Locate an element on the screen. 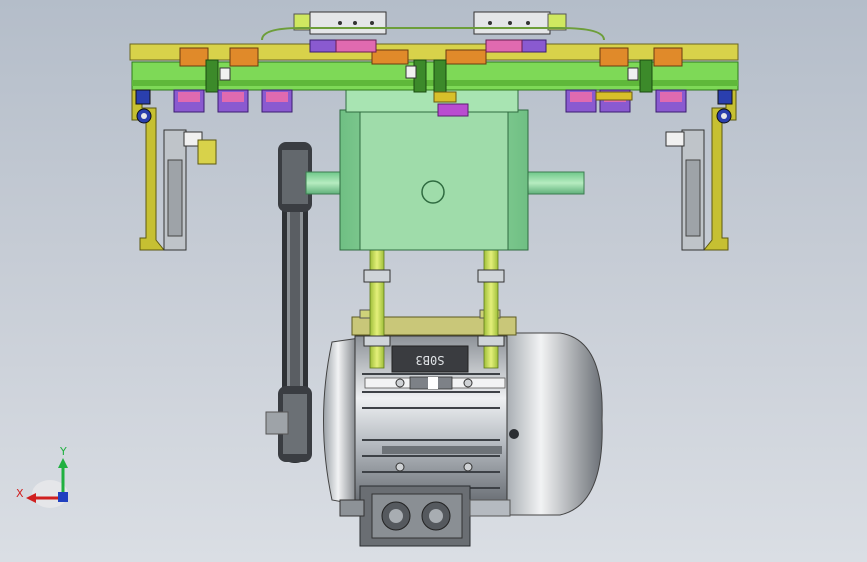  clamp-units-right is located at coordinates (626, 101).